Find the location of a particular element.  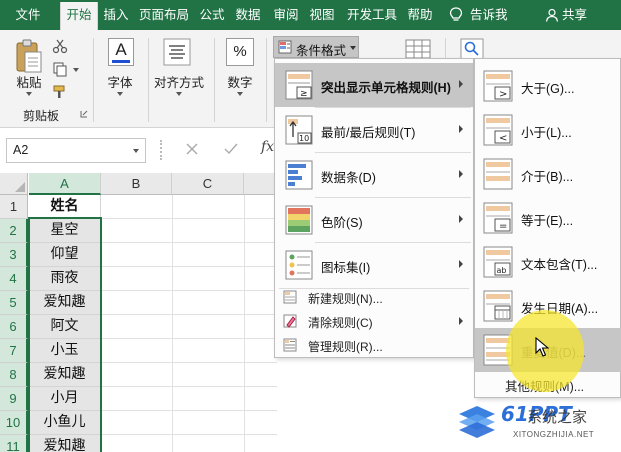

column-header-d is located at coordinates (260, 184).